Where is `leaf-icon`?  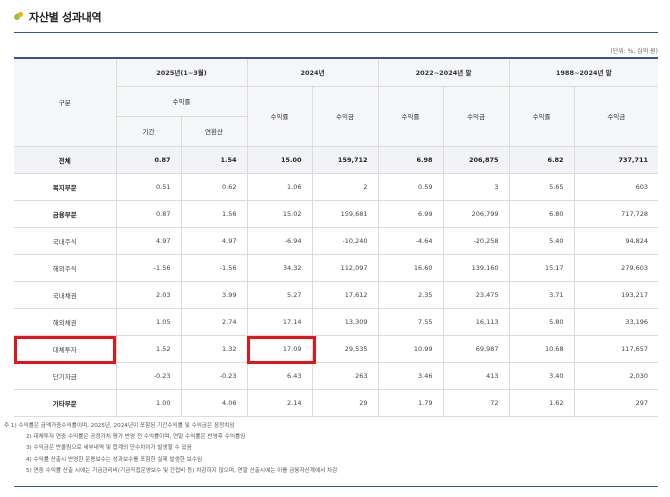
leaf-icon is located at coordinates (19, 17).